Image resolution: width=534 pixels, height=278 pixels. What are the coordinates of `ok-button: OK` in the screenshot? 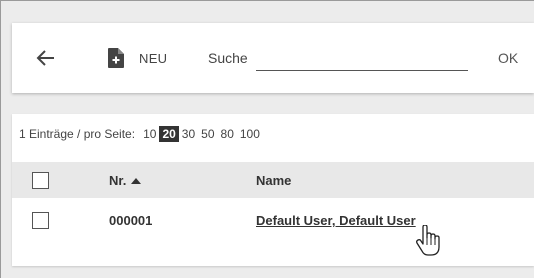 It's located at (508, 58).